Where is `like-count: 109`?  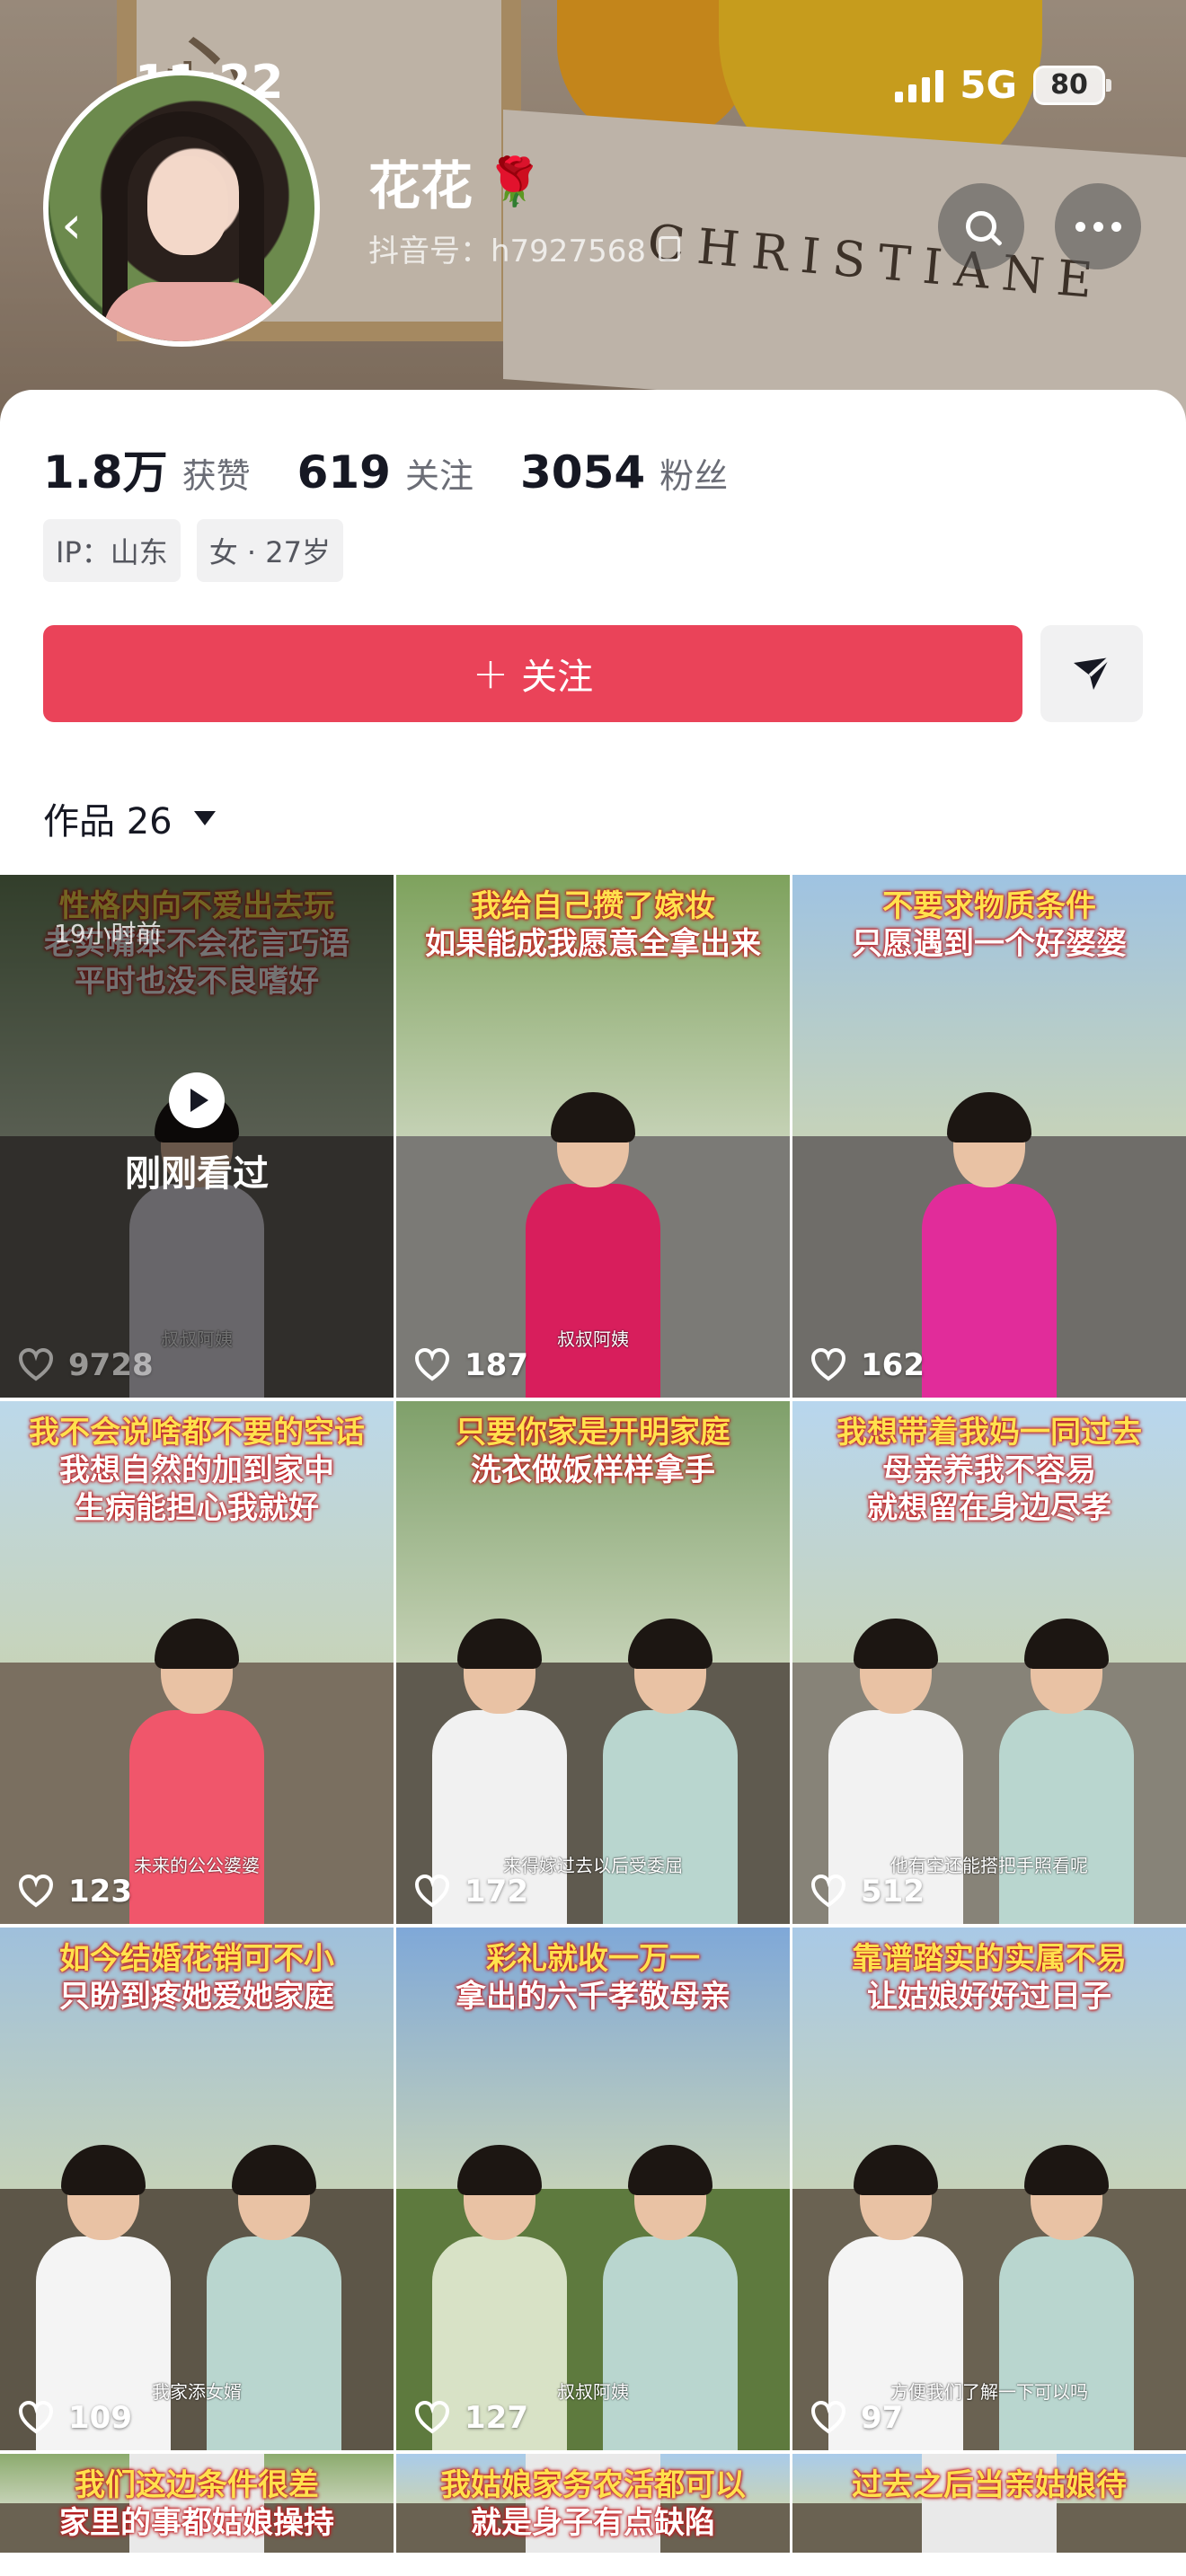 like-count: 109 is located at coordinates (75, 2418).